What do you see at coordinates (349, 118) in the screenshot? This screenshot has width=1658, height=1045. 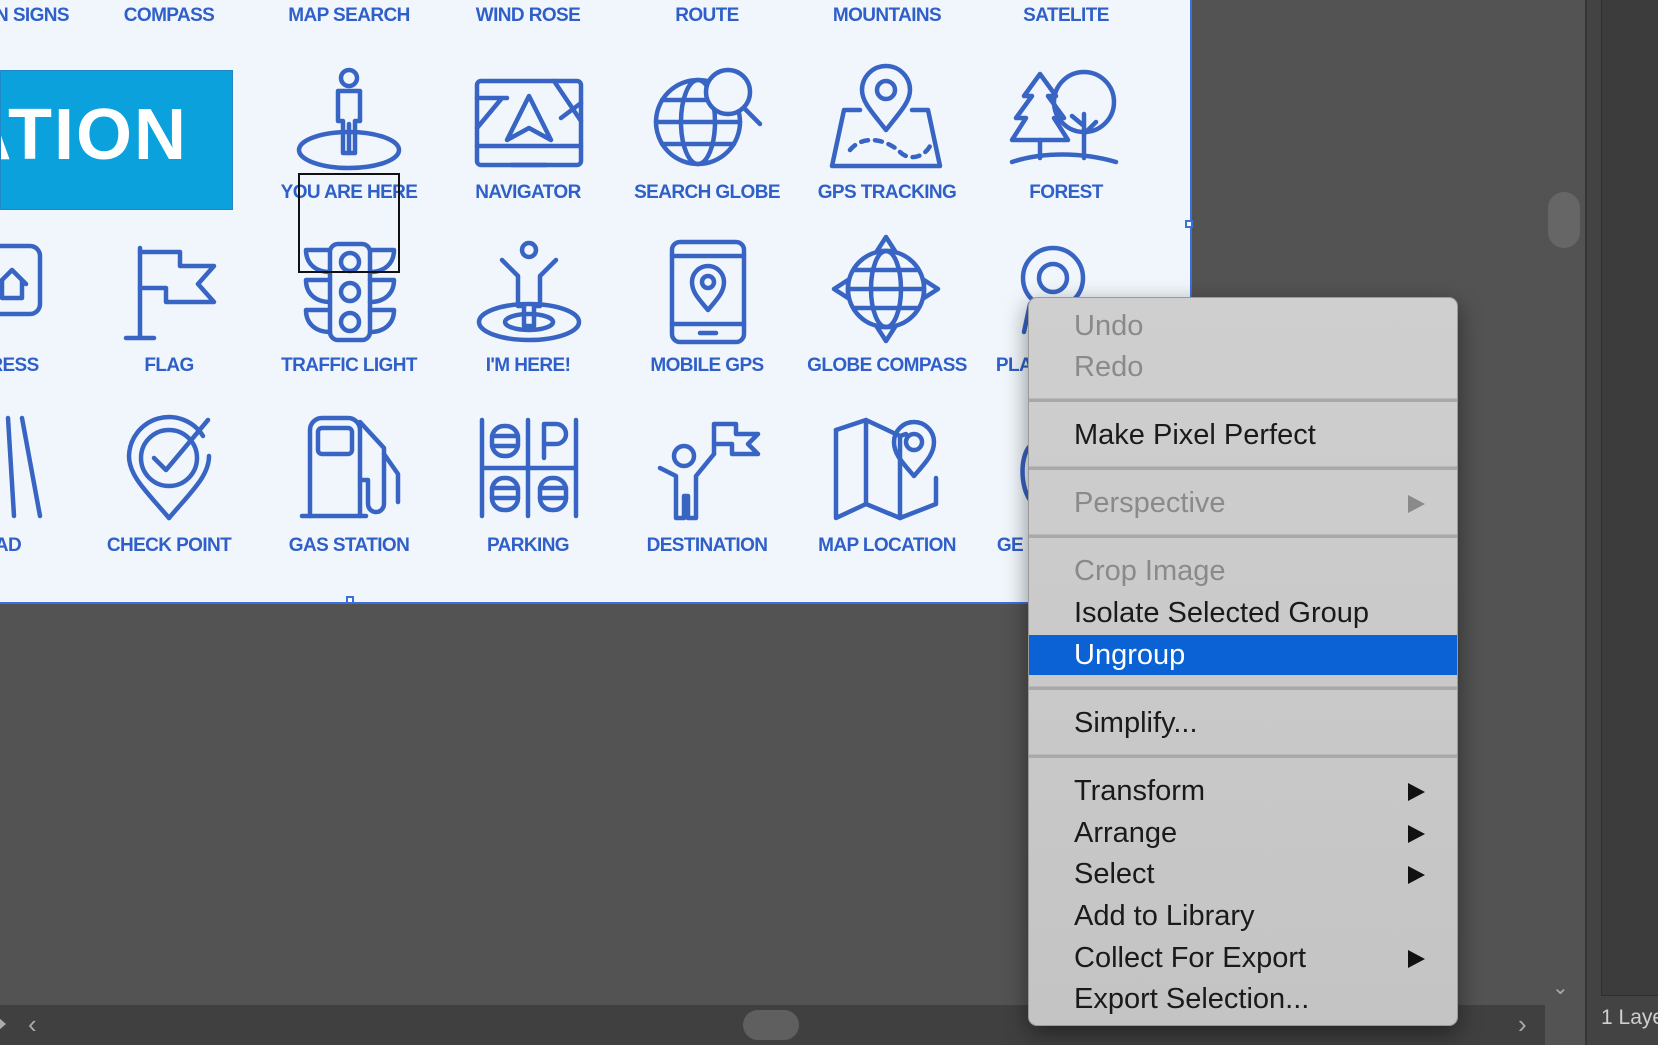 I see `you-are-here-icon` at bounding box center [349, 118].